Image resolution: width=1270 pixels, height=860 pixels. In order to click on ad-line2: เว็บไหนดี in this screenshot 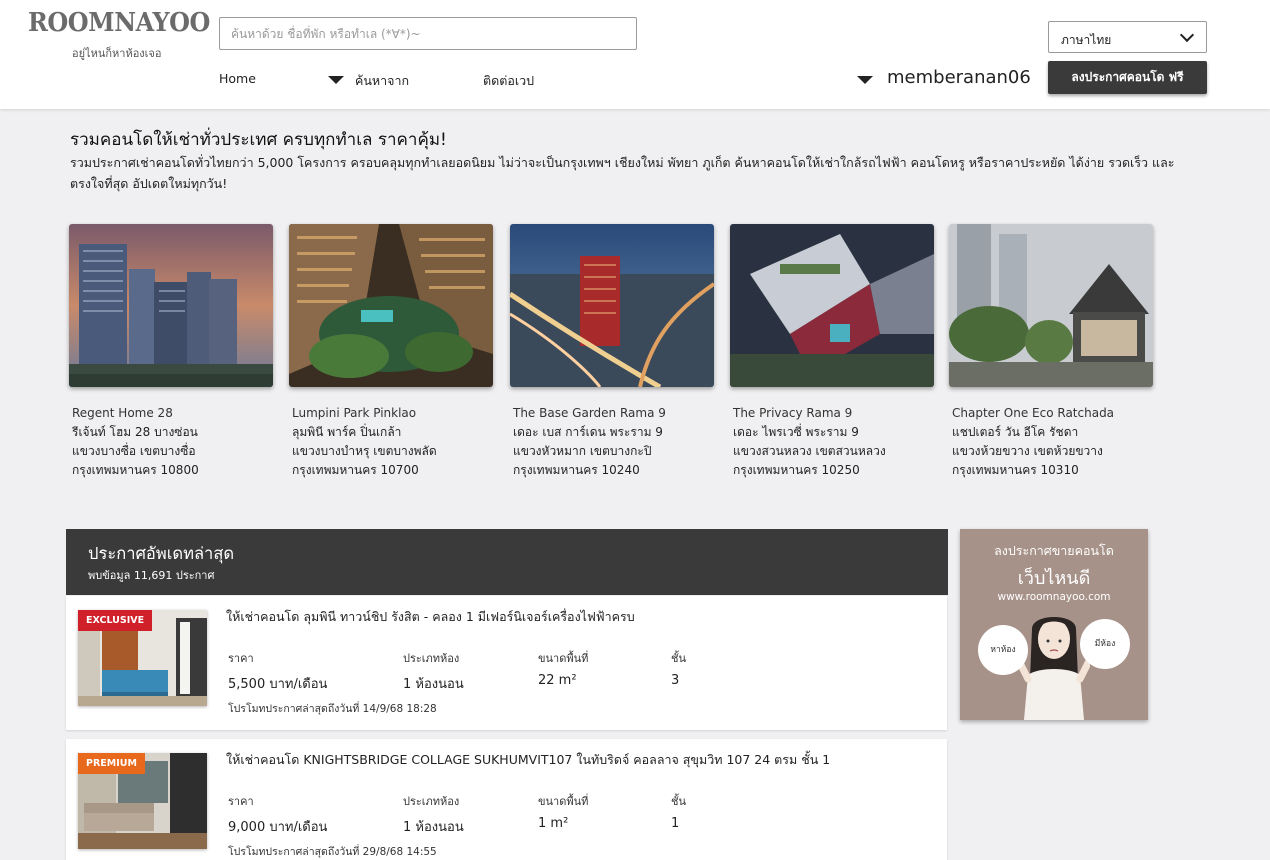, I will do `click(1054, 578)`.